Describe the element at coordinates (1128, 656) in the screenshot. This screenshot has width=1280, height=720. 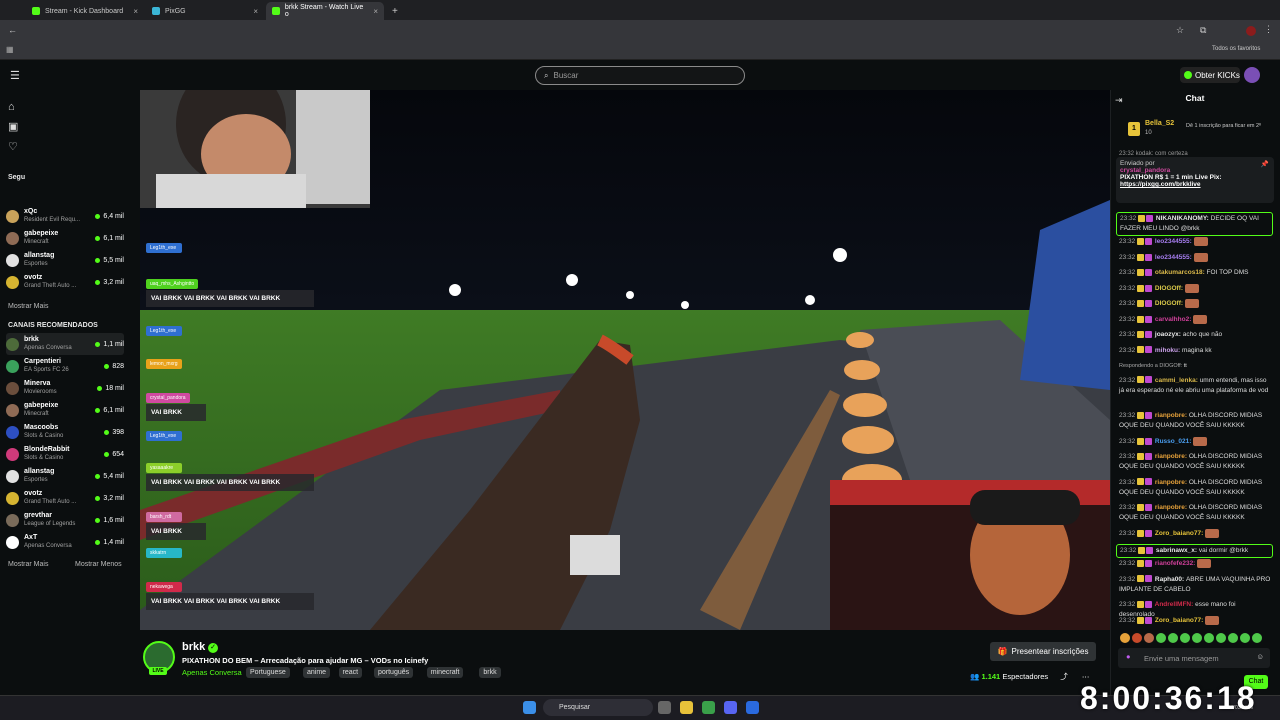
I see `mic-icon: ●` at that location.